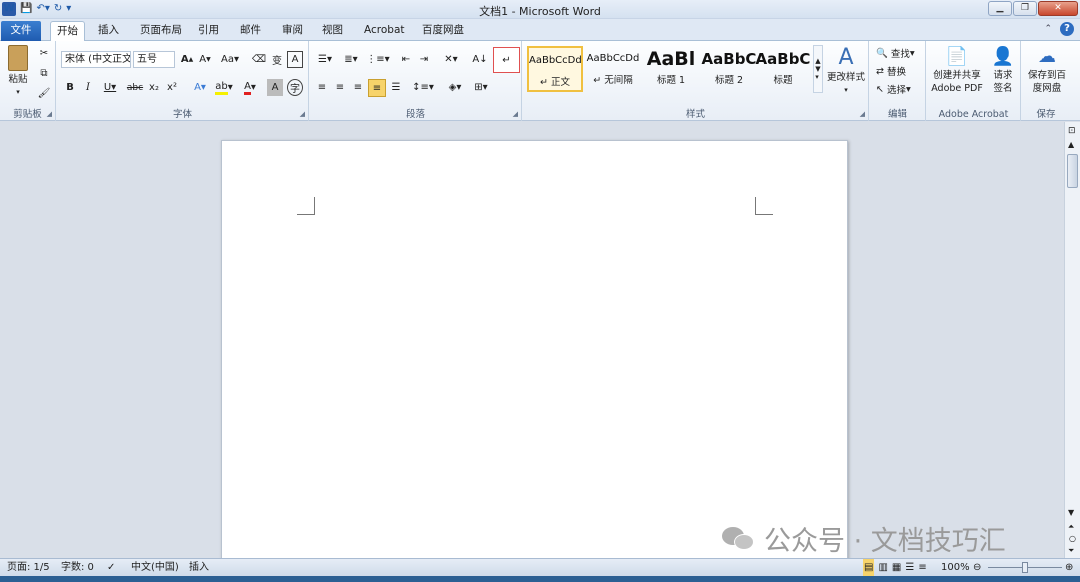 The image size is (1080, 582). What do you see at coordinates (18, 72) in the screenshot?
I see `paste-button: 粘贴 ▾` at bounding box center [18, 72].